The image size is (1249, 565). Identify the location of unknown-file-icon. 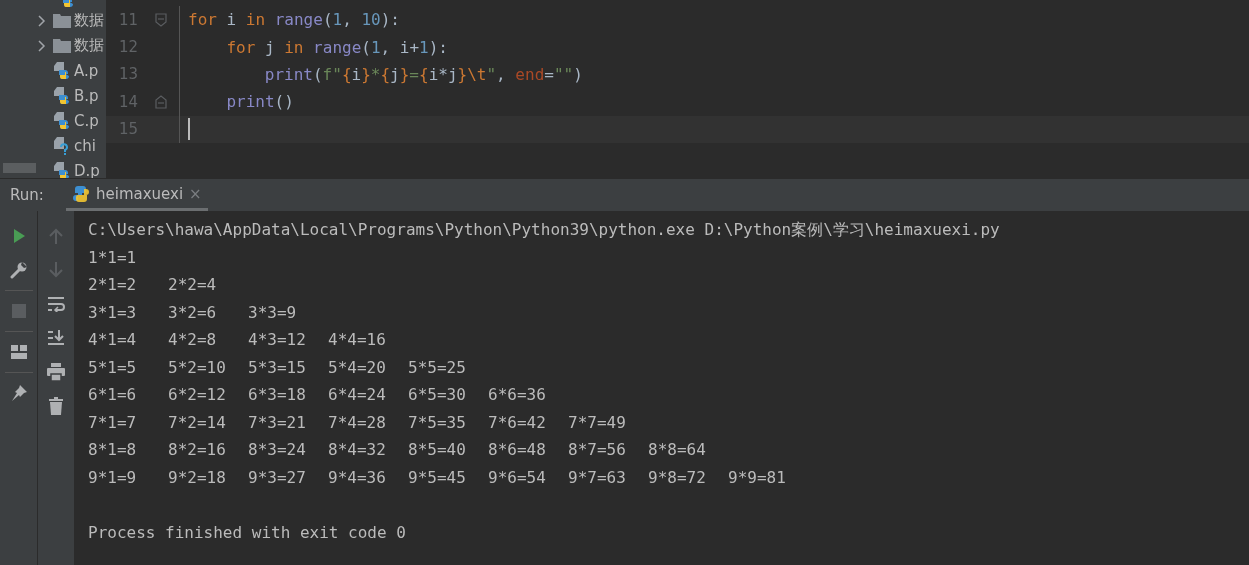
(62, 145).